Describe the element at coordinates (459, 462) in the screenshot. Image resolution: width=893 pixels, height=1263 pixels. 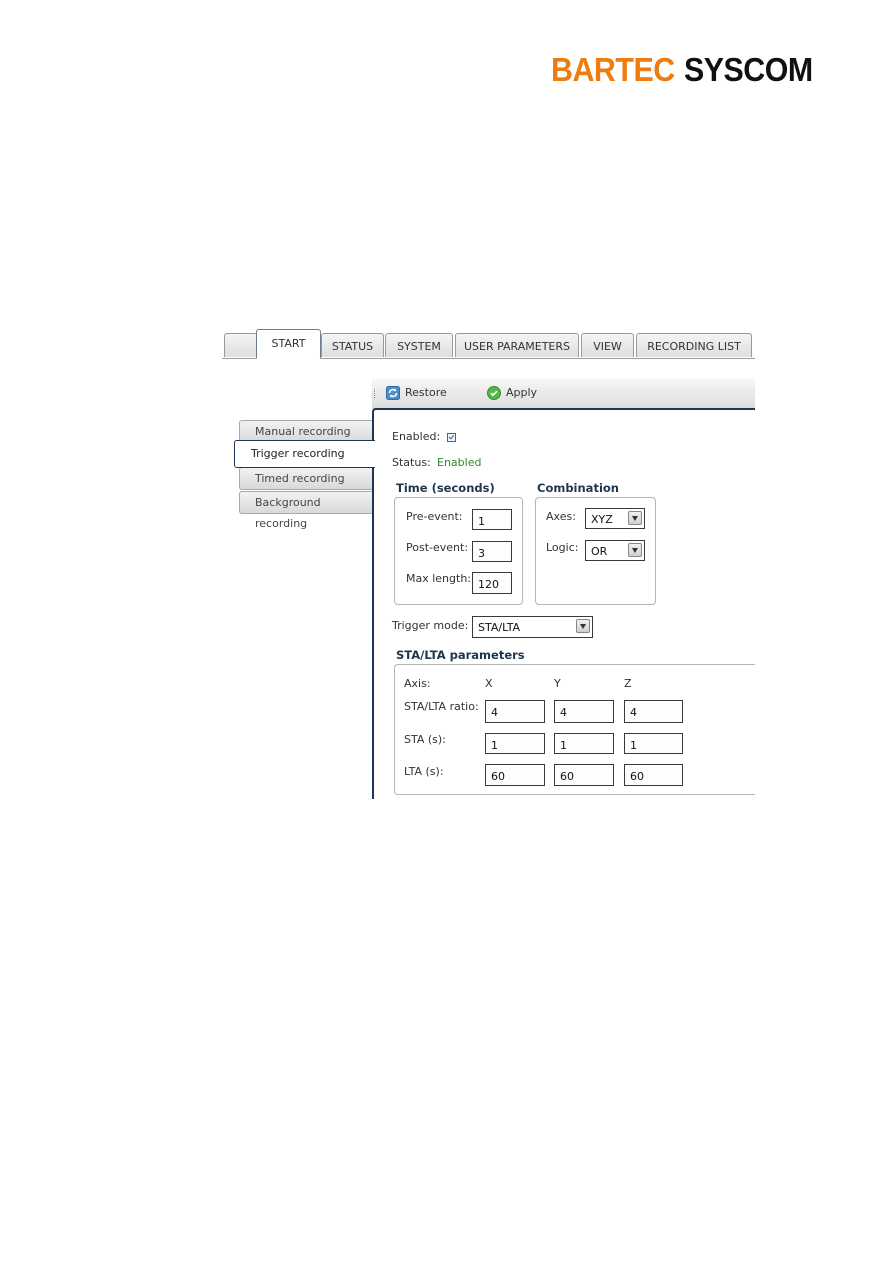
I see `status-value: Enabled` at that location.